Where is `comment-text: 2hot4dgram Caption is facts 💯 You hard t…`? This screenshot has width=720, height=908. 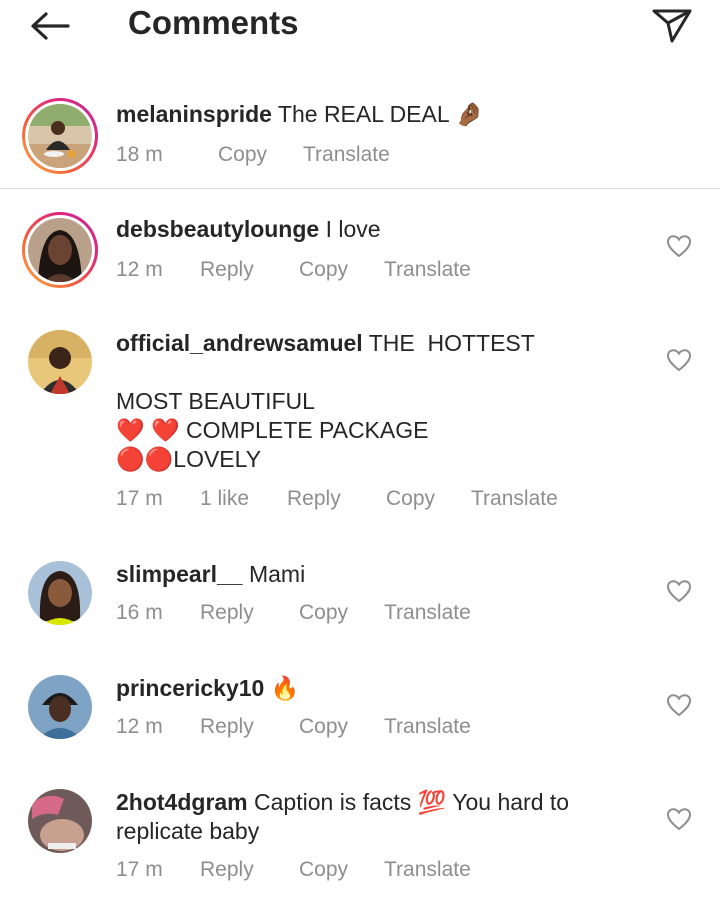 comment-text: 2hot4dgram Caption is facts 💯 You hard t… is located at coordinates (376, 817).